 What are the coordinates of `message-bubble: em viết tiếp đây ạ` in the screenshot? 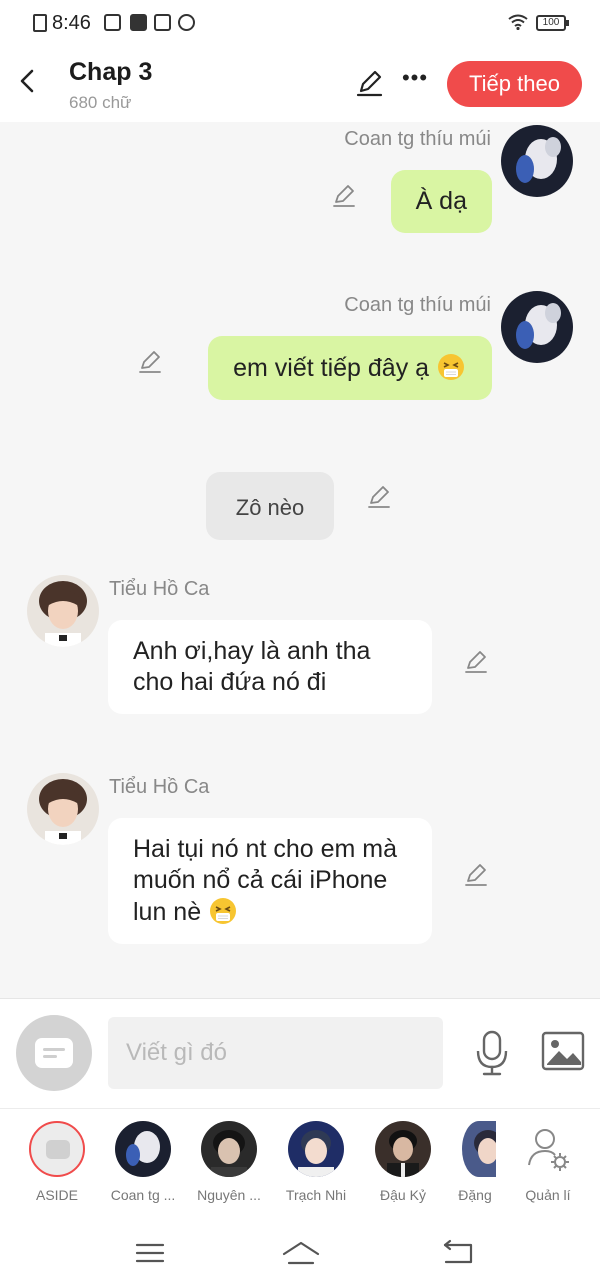 It's located at (350, 368).